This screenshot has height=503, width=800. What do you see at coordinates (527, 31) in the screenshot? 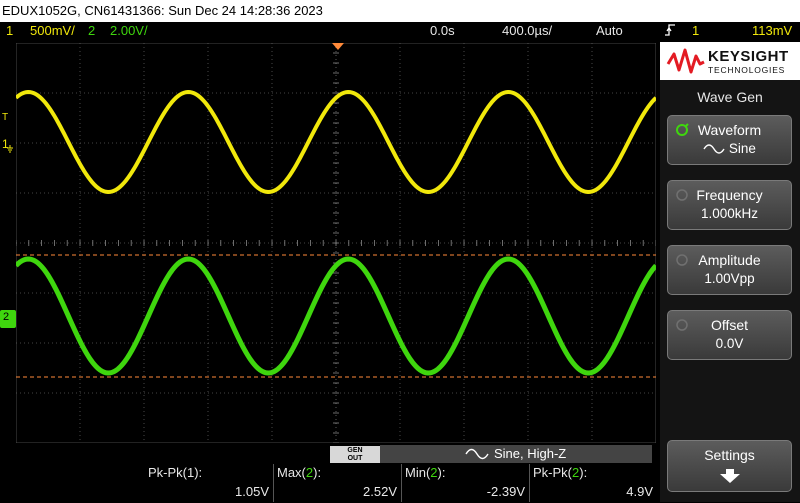
I see `timebase-scale: 400.0µs/` at bounding box center [527, 31].